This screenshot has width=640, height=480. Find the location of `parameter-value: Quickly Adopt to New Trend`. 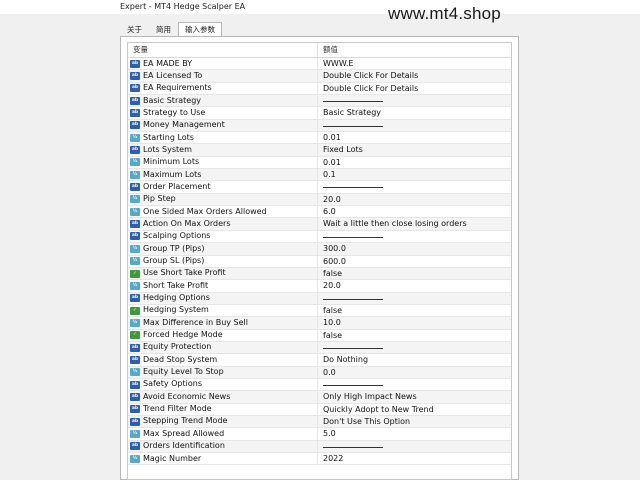

parameter-value: Quickly Adopt to New Trend is located at coordinates (414, 409).